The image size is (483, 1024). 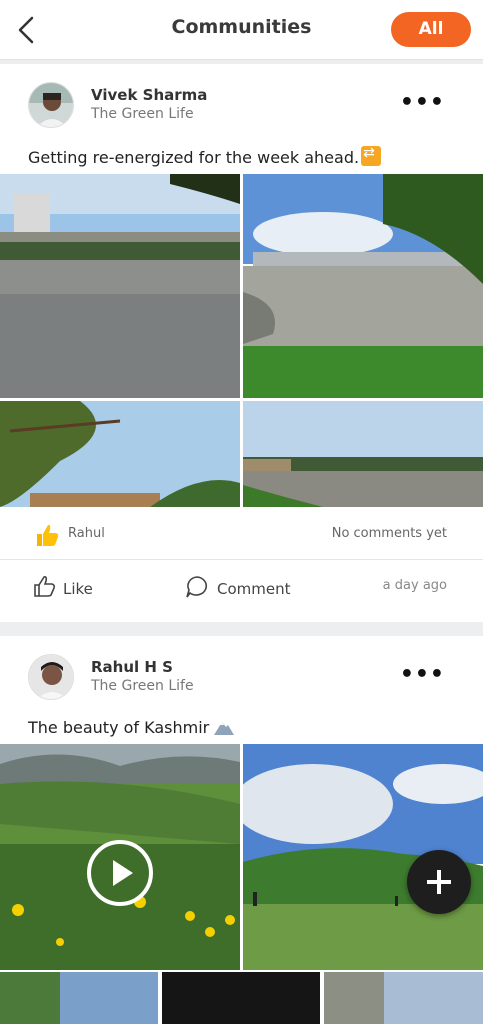 I want to click on filter-all-button: All, so click(x=431, y=29).